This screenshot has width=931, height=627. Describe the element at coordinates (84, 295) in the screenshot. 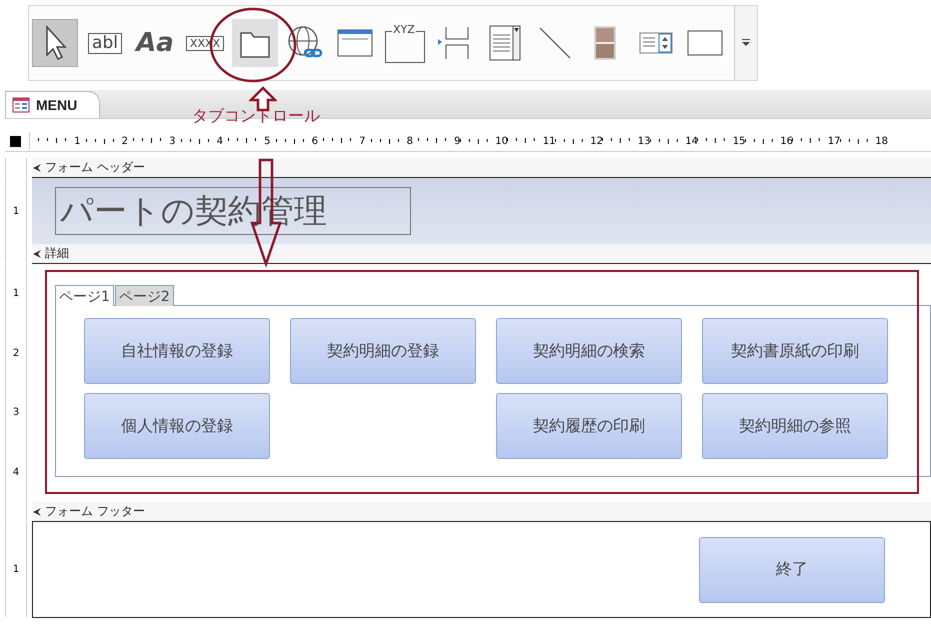

I see `page-tab: ページ1` at that location.